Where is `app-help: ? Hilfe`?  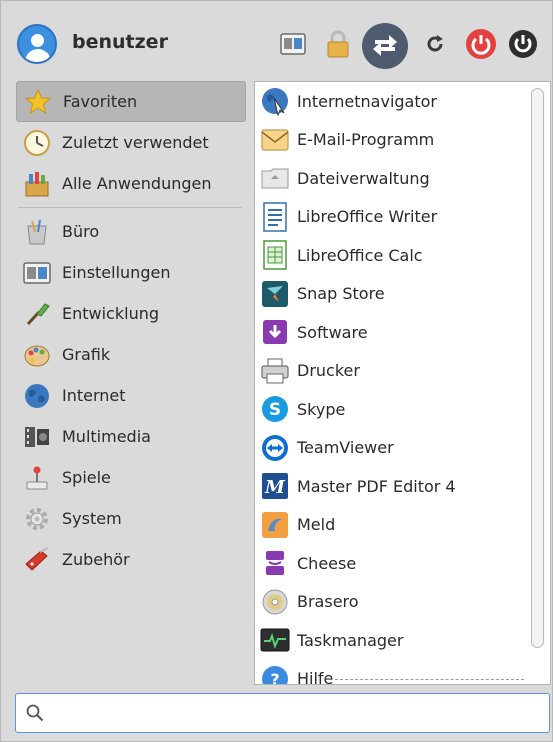 app-help: ? Hilfe is located at coordinates (402, 672).